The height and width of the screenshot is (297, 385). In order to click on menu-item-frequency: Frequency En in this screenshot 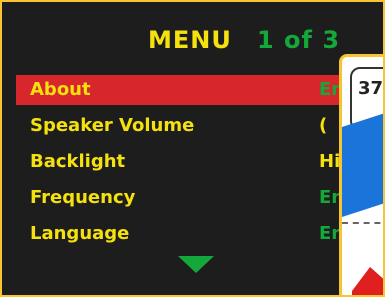, I will do `click(196, 198)`.